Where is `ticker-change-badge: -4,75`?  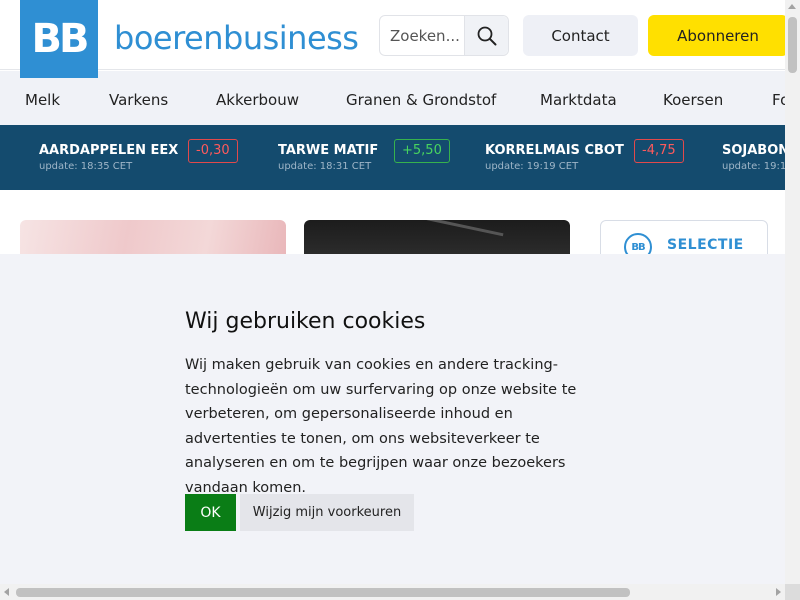 ticker-change-badge: -4,75 is located at coordinates (659, 151).